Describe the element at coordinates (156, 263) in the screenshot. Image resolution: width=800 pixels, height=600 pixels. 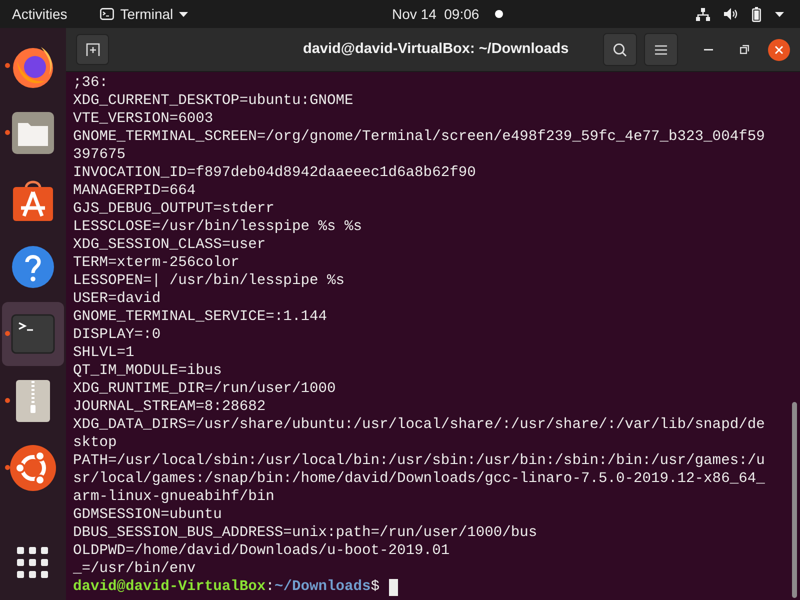
I see `terminal-line: TERM=xterm-256color` at that location.